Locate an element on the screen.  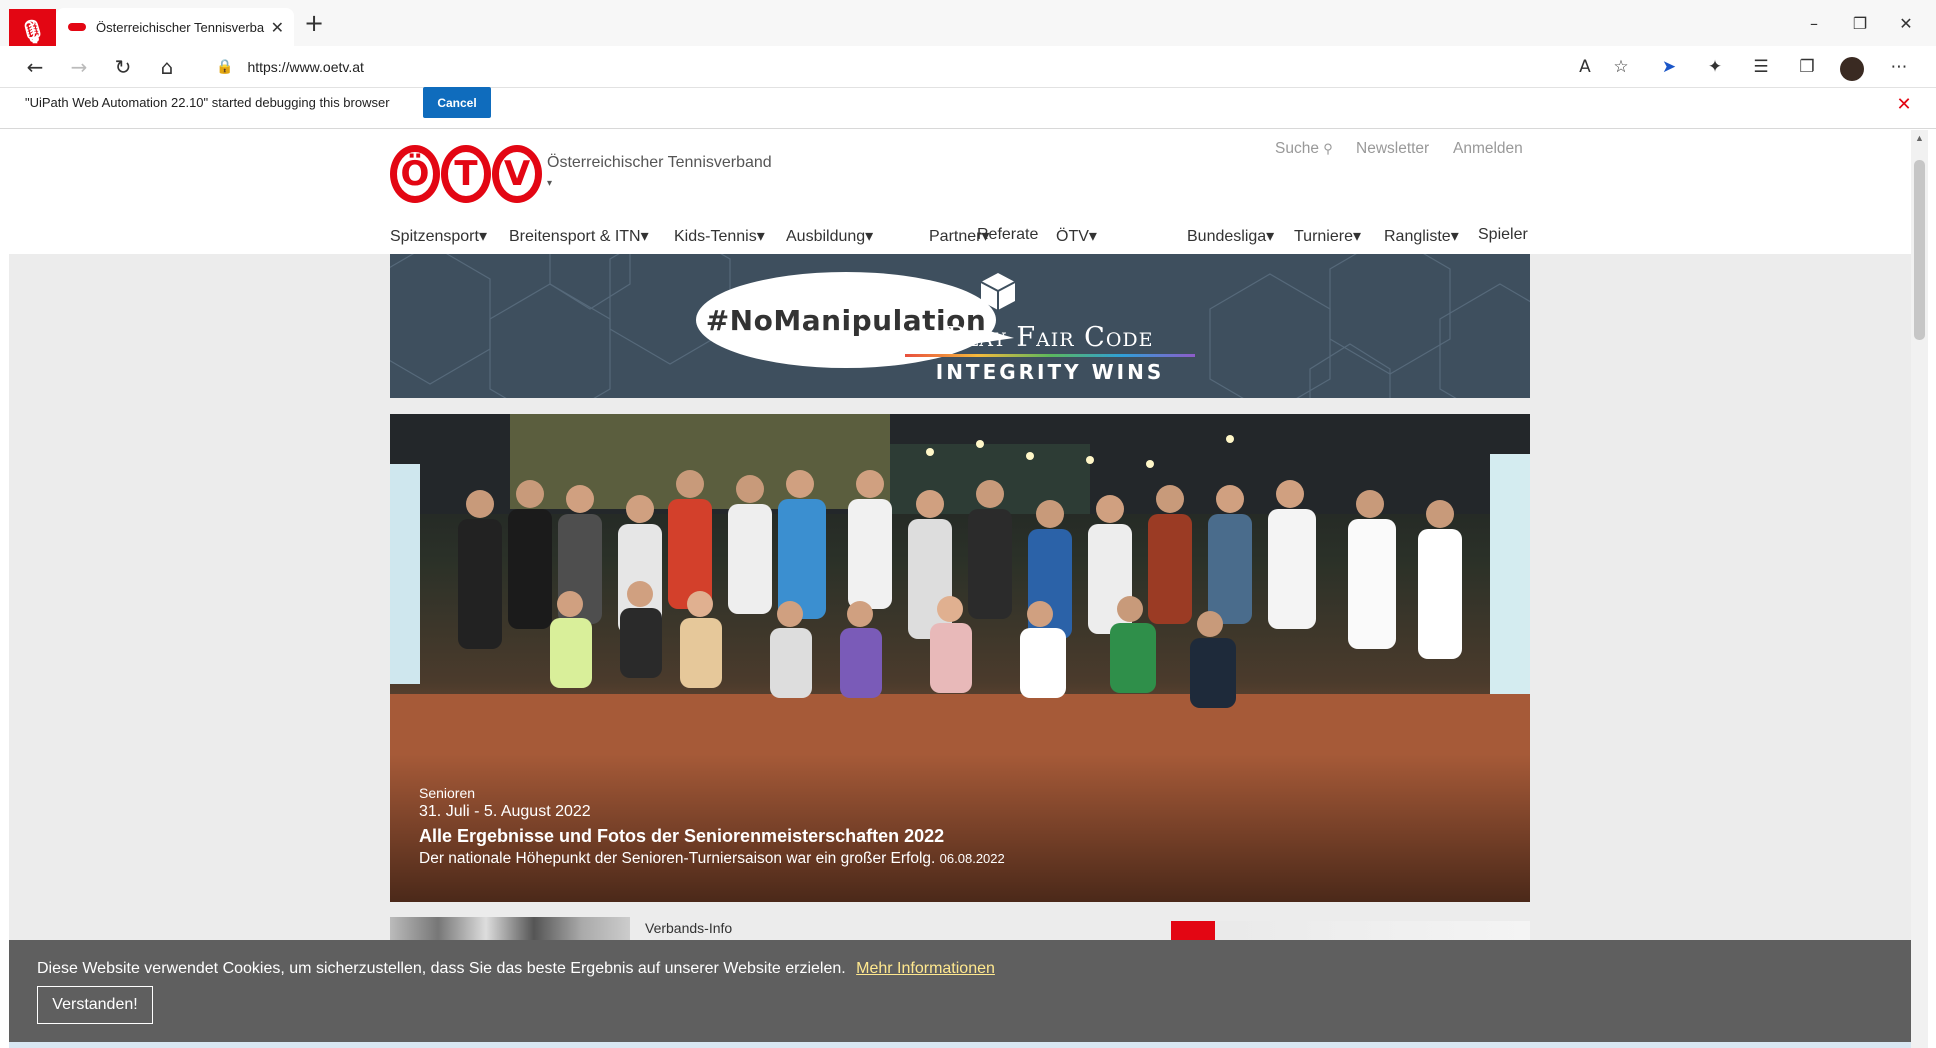
browser-tab: Österreichischer Tennisverband ✕ is located at coordinates (175, 27).